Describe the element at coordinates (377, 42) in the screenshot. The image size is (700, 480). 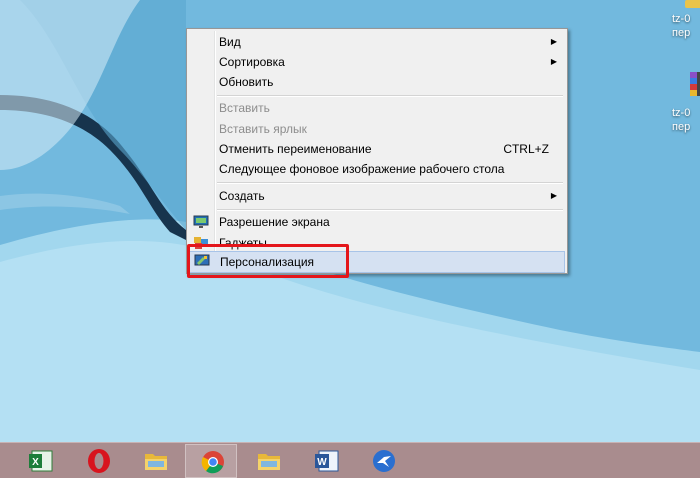
I see `menu-item-view: Вид ▶` at that location.